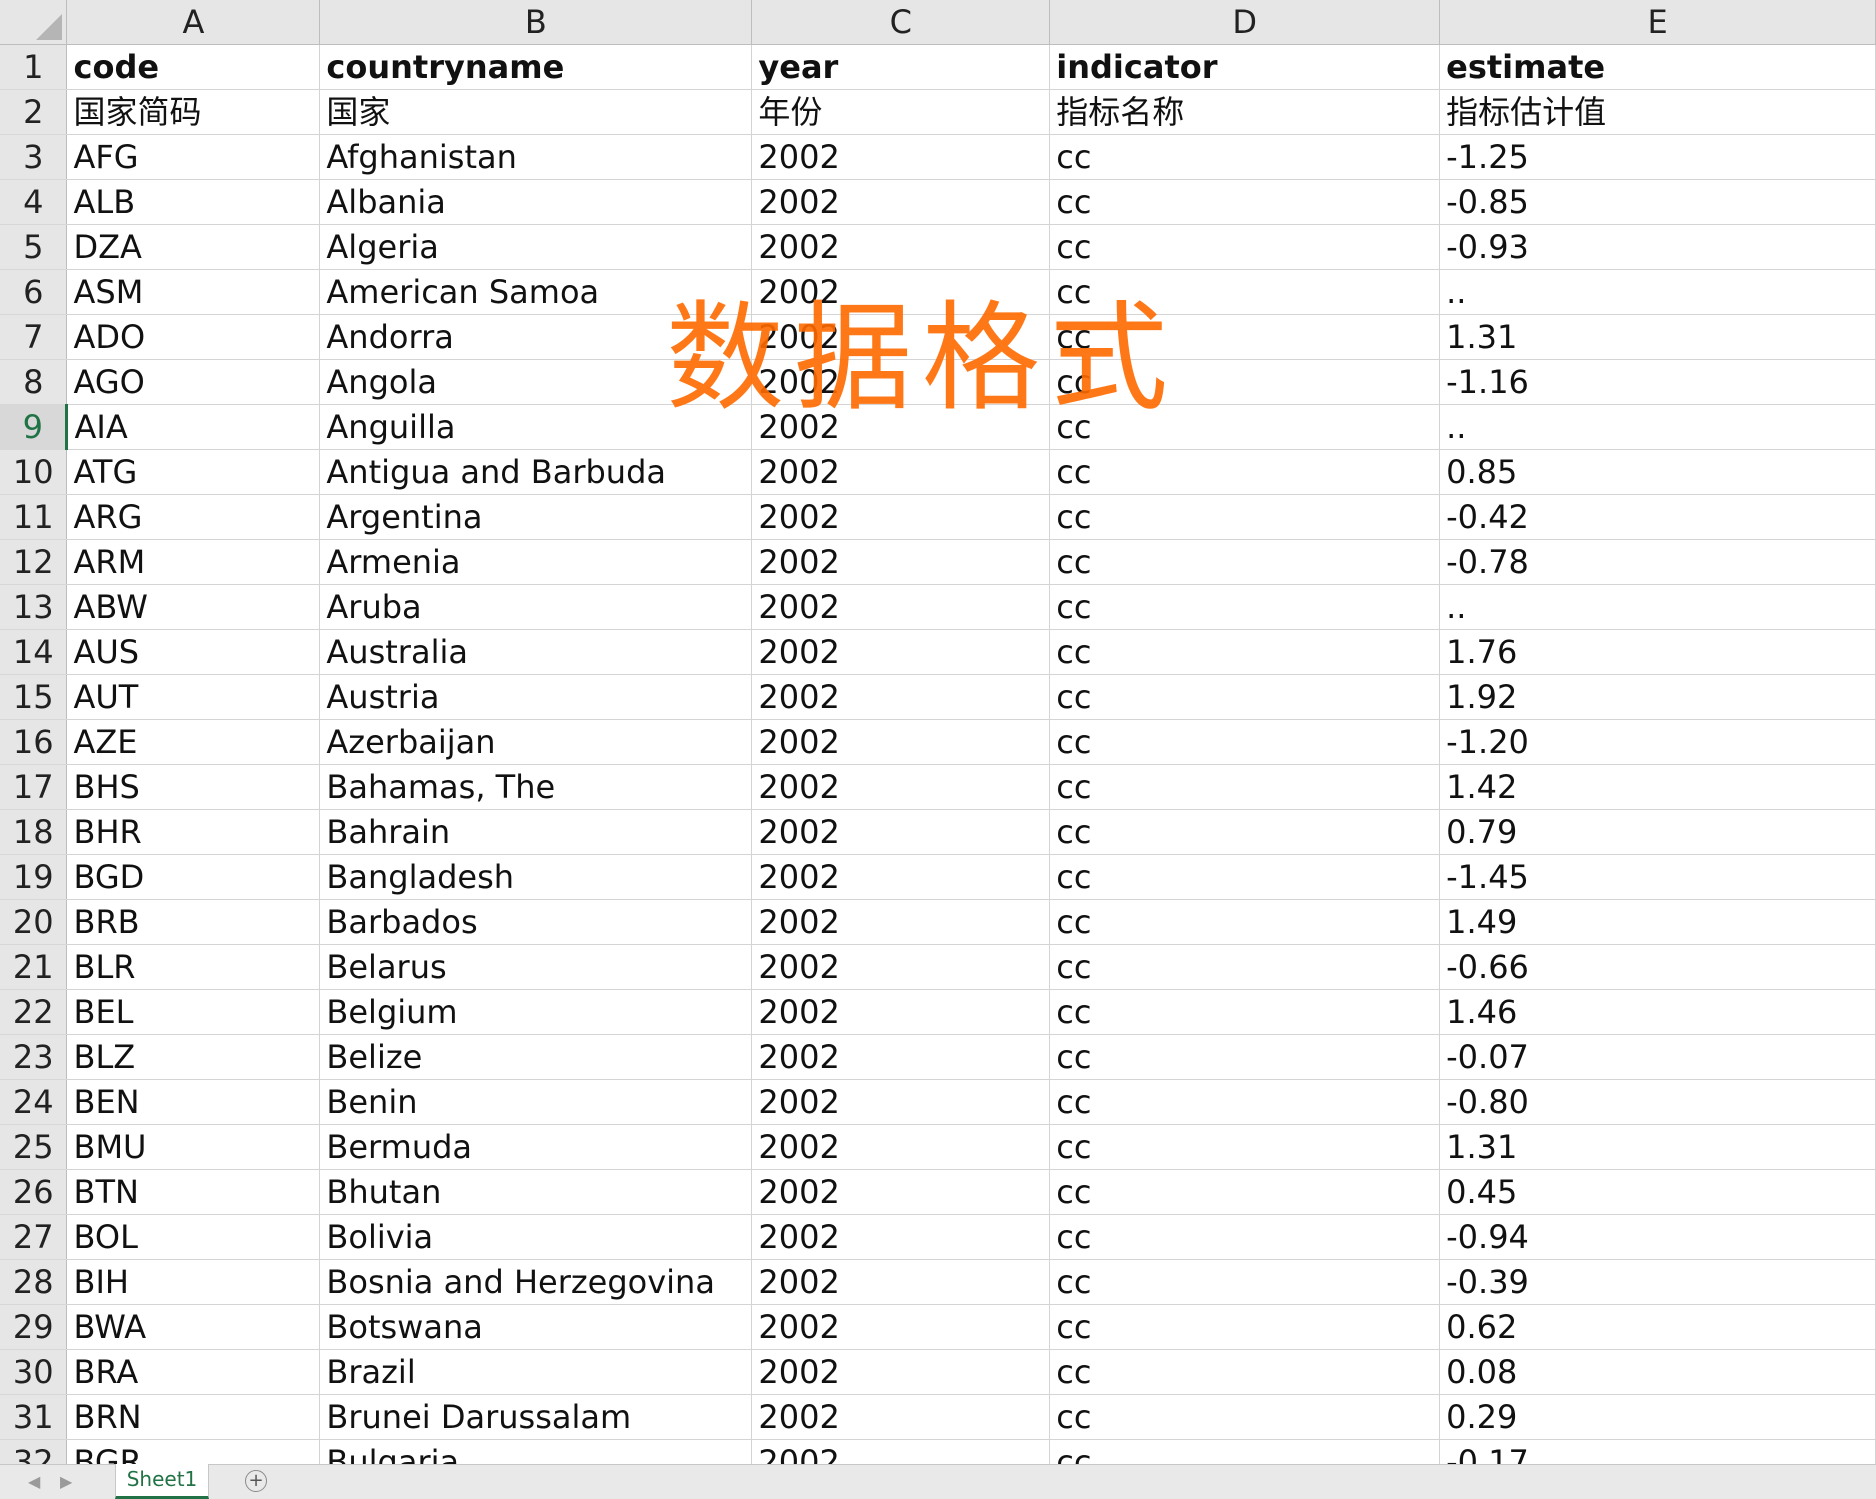  What do you see at coordinates (1245, 1192) in the screenshot?
I see `cell-d26: cc` at bounding box center [1245, 1192].